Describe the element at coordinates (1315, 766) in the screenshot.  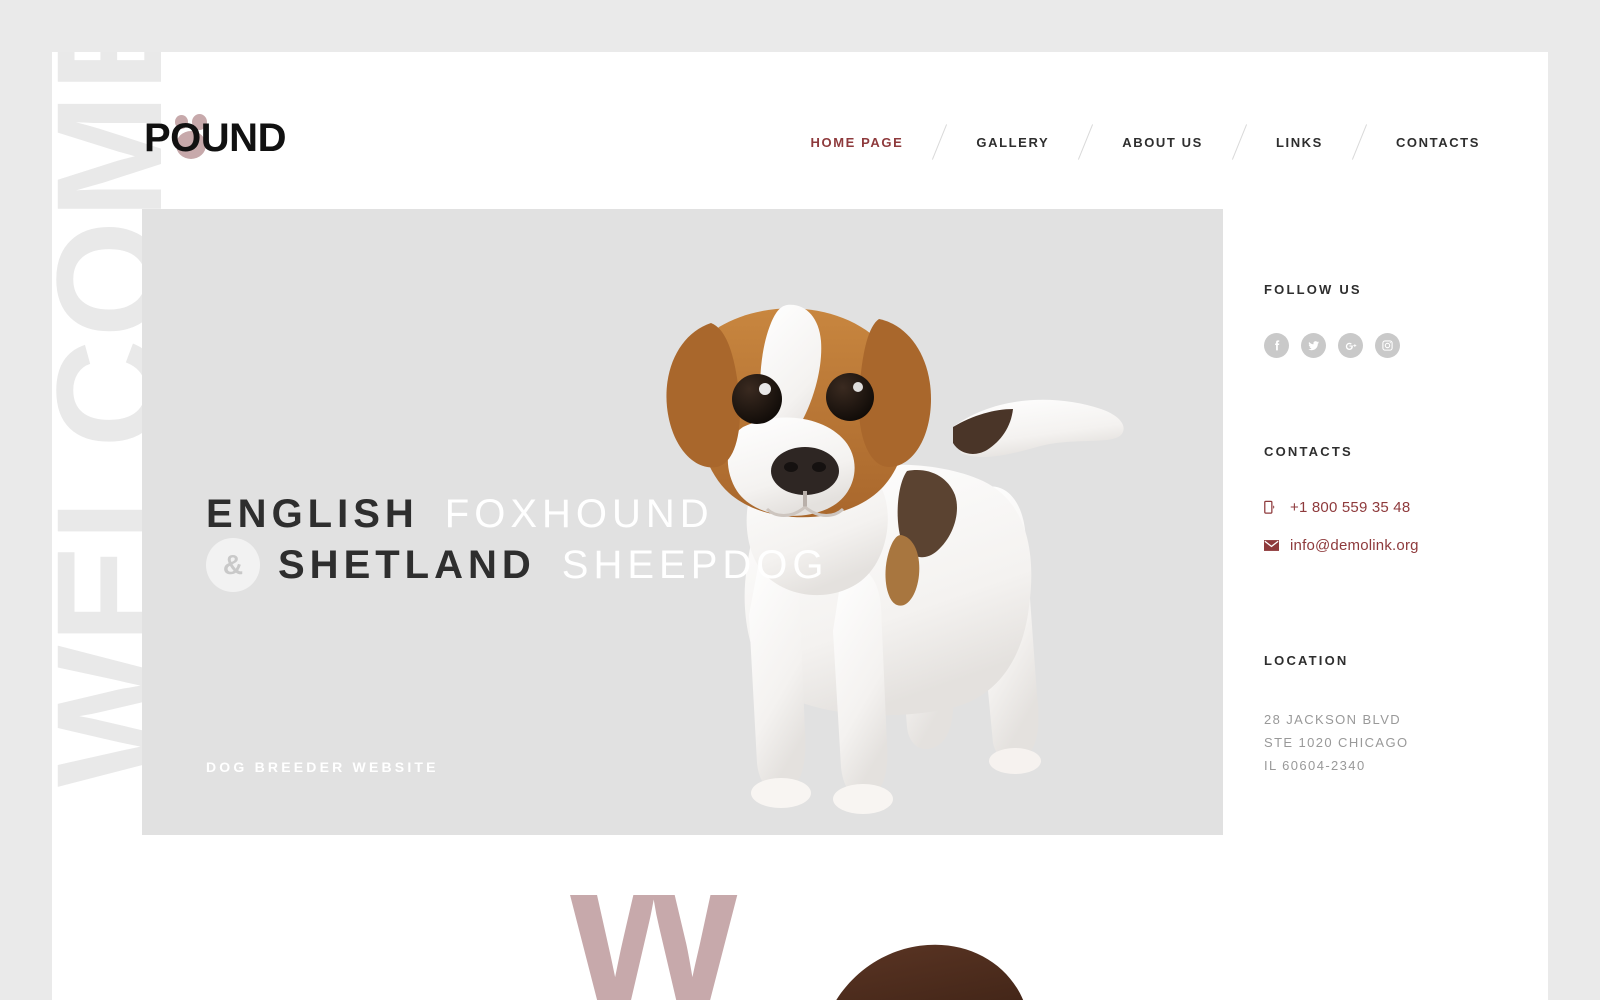
I see `address-line-3: IL 60604-2340` at that location.